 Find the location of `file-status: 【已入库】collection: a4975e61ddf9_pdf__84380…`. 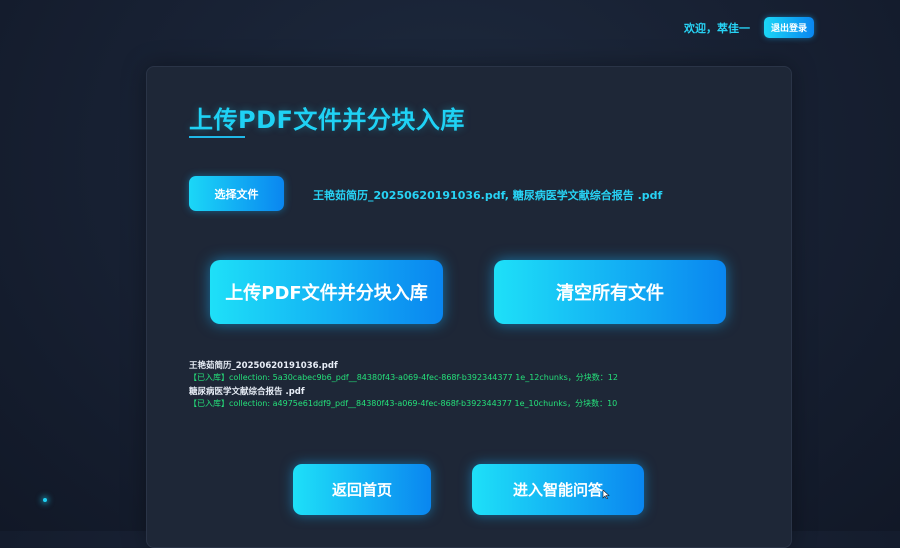

file-status: 【已入库】collection: a4975e61ddf9_pdf__84380… is located at coordinates (403, 403).